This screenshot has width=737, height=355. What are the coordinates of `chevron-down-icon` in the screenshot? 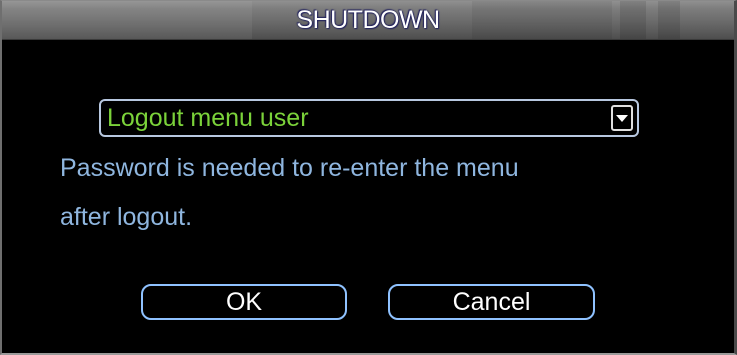 It's located at (622, 118).